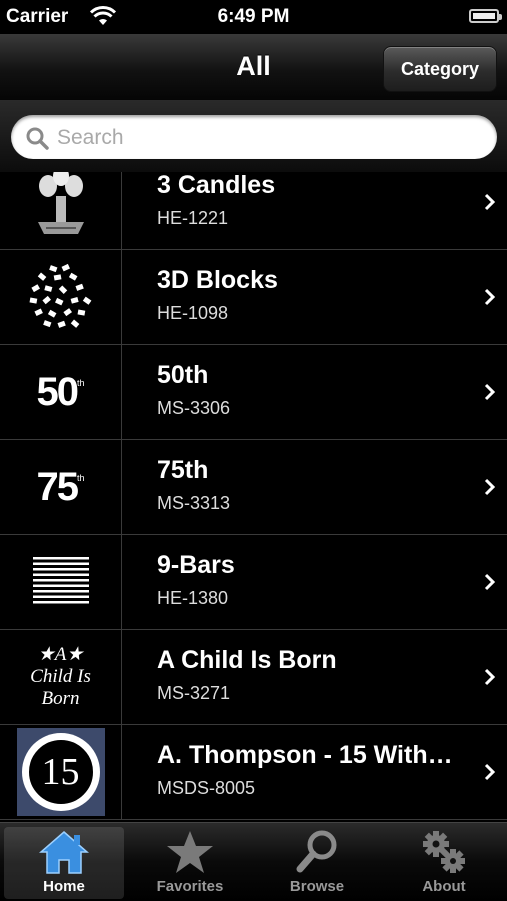 This screenshot has width=507, height=901. What do you see at coordinates (61, 582) in the screenshot?
I see `bars-image` at bounding box center [61, 582].